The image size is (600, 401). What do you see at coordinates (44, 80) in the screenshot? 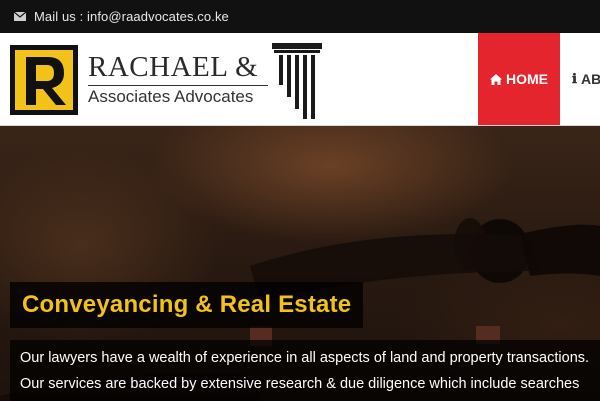
I see `logo-r-mark` at bounding box center [44, 80].